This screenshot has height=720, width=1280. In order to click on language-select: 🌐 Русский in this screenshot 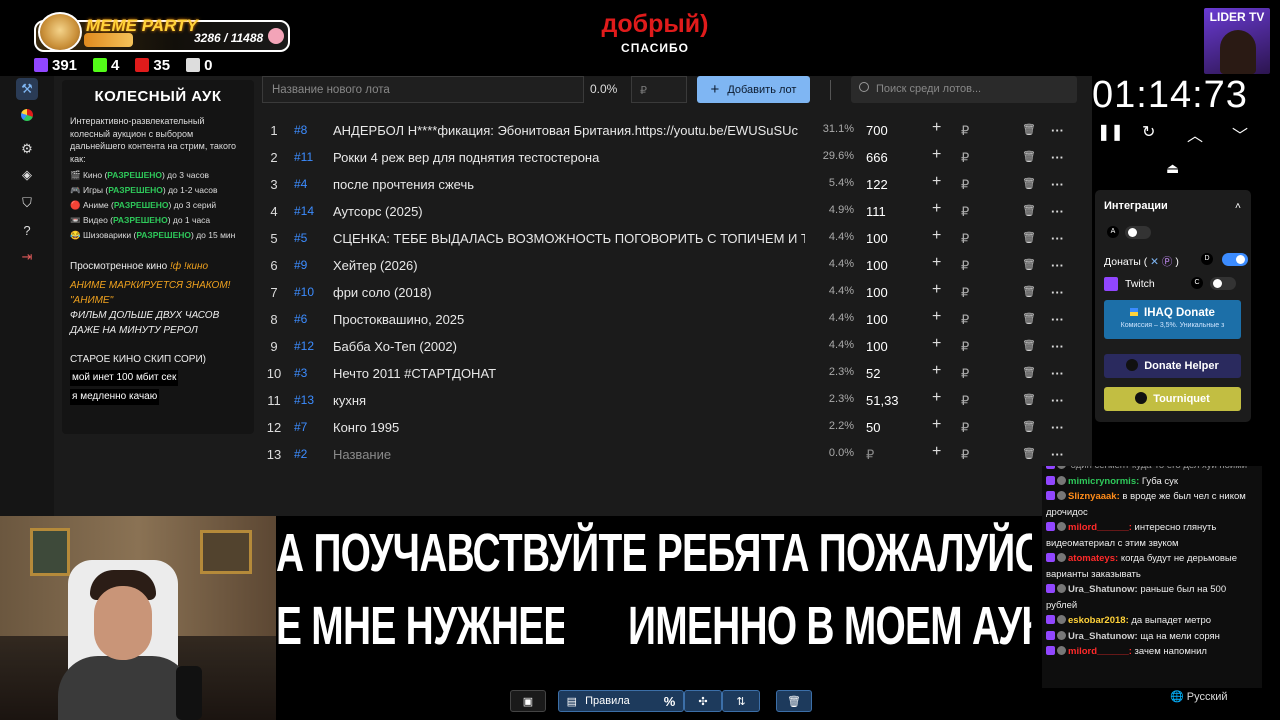, I will do `click(1199, 696)`.